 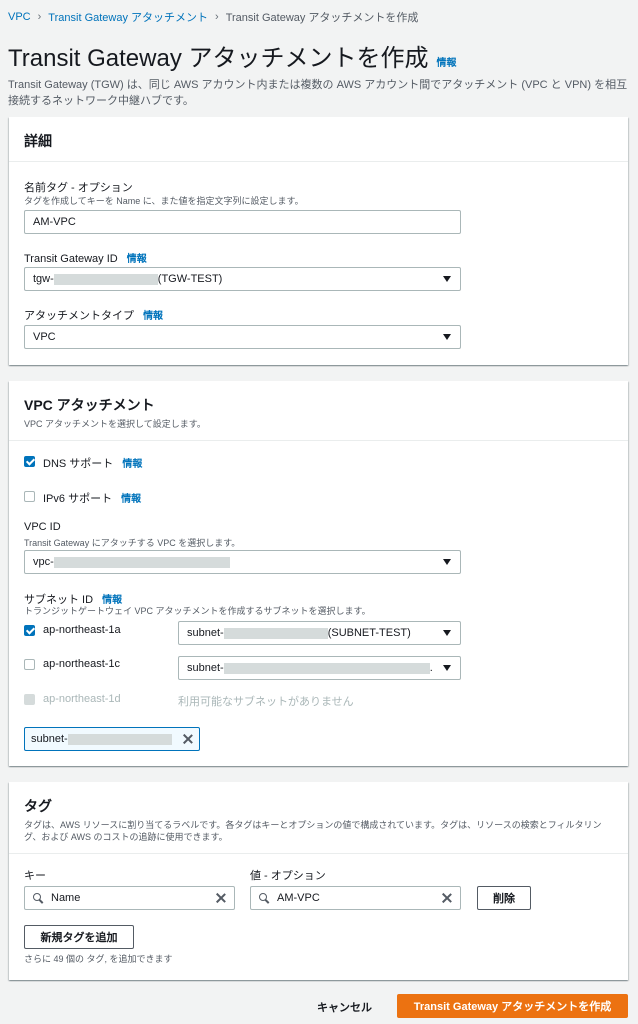 What do you see at coordinates (43, 562) in the screenshot?
I see `vpc-id-prefix: vpc-` at bounding box center [43, 562].